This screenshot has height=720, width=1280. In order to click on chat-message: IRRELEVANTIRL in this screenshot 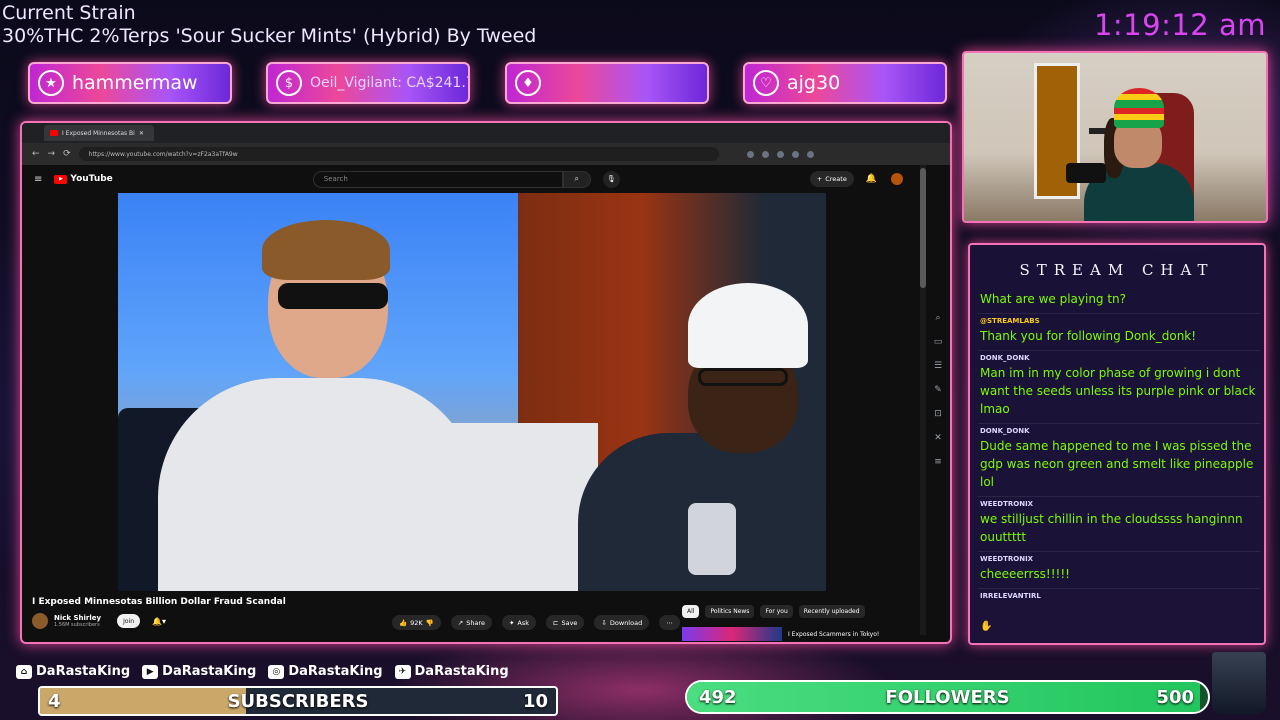, I will do `click(1010, 596)`.